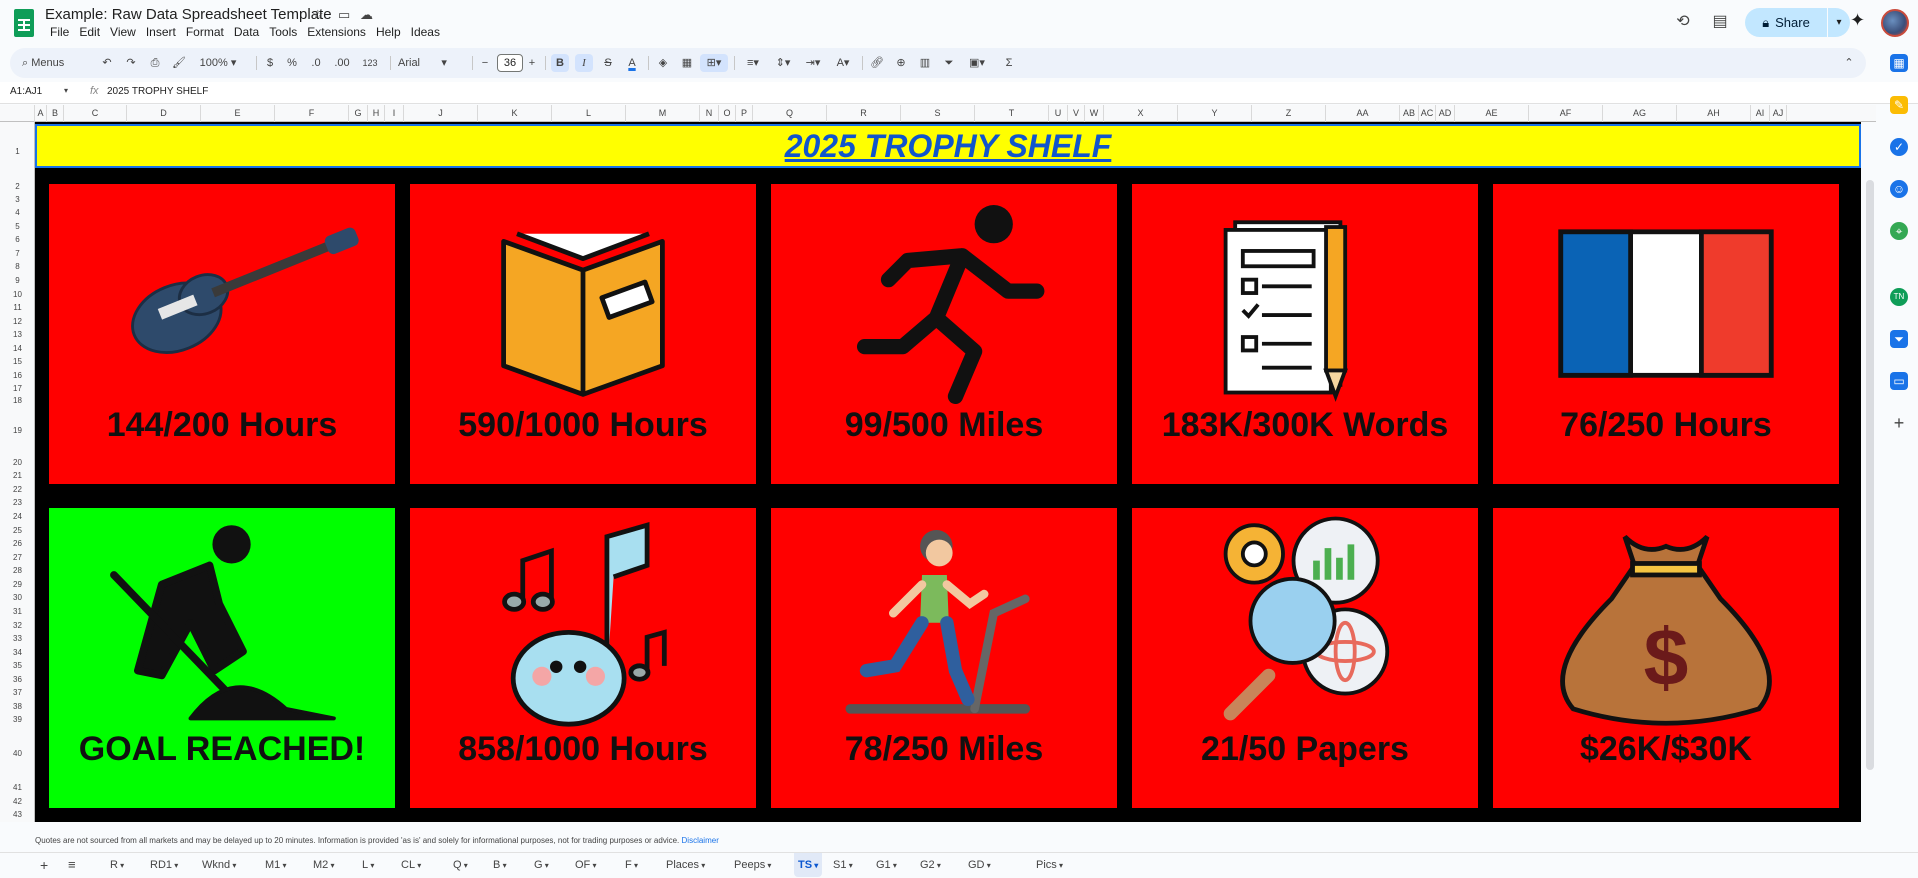  What do you see at coordinates (944, 334) in the screenshot?
I see `goal-tile: 99/500 Miles` at bounding box center [944, 334].